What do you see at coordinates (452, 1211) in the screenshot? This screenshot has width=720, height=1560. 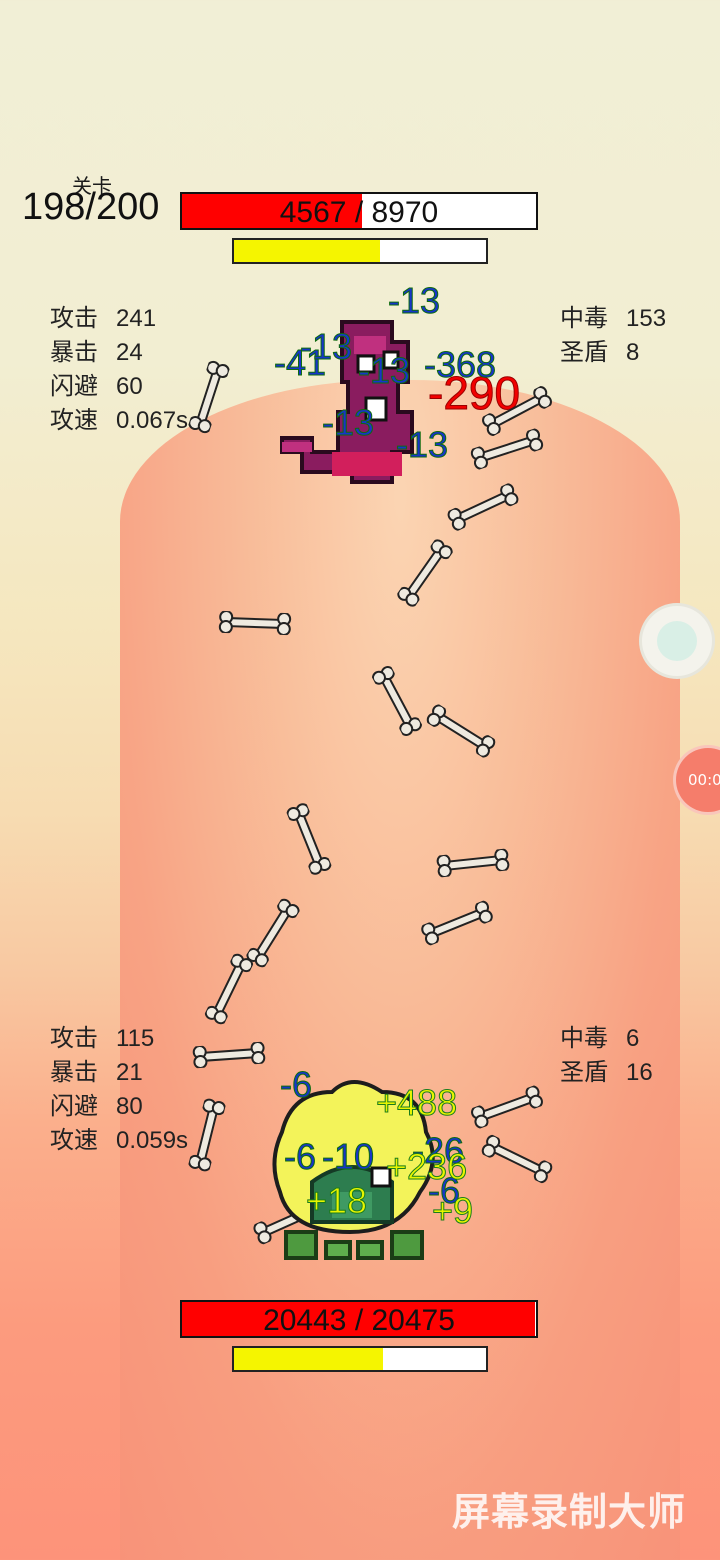 I see `heal-number: +9` at bounding box center [452, 1211].